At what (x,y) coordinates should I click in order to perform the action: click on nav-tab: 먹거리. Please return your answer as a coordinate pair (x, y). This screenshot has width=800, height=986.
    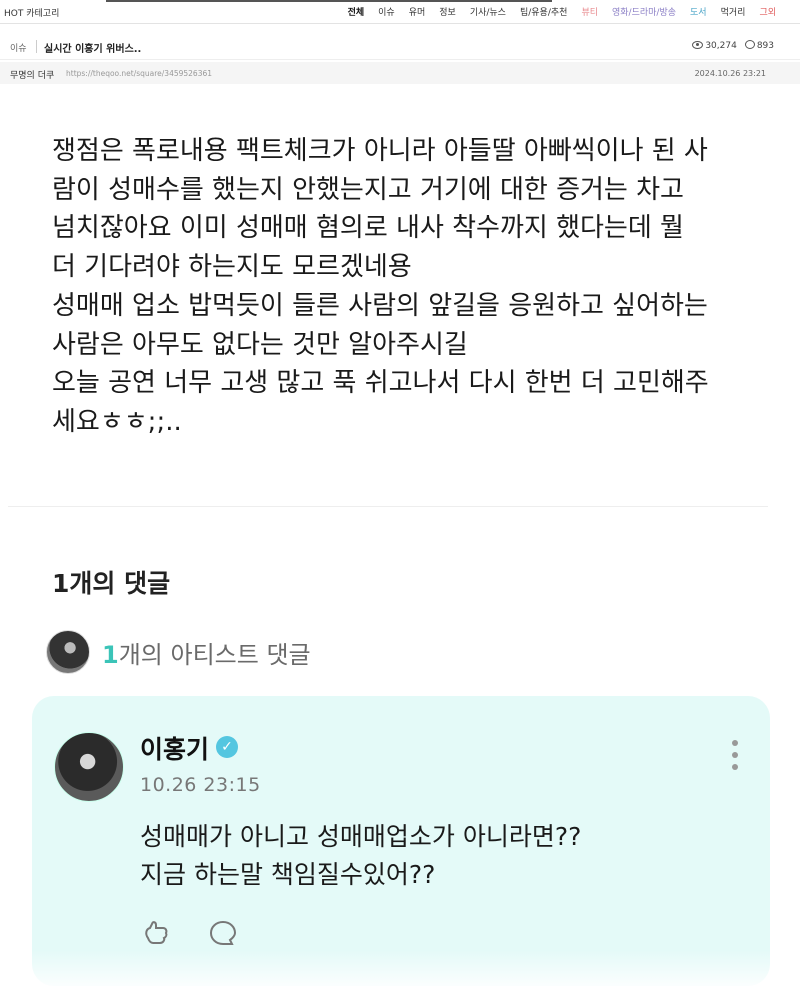
    Looking at the image, I should click on (733, 11).